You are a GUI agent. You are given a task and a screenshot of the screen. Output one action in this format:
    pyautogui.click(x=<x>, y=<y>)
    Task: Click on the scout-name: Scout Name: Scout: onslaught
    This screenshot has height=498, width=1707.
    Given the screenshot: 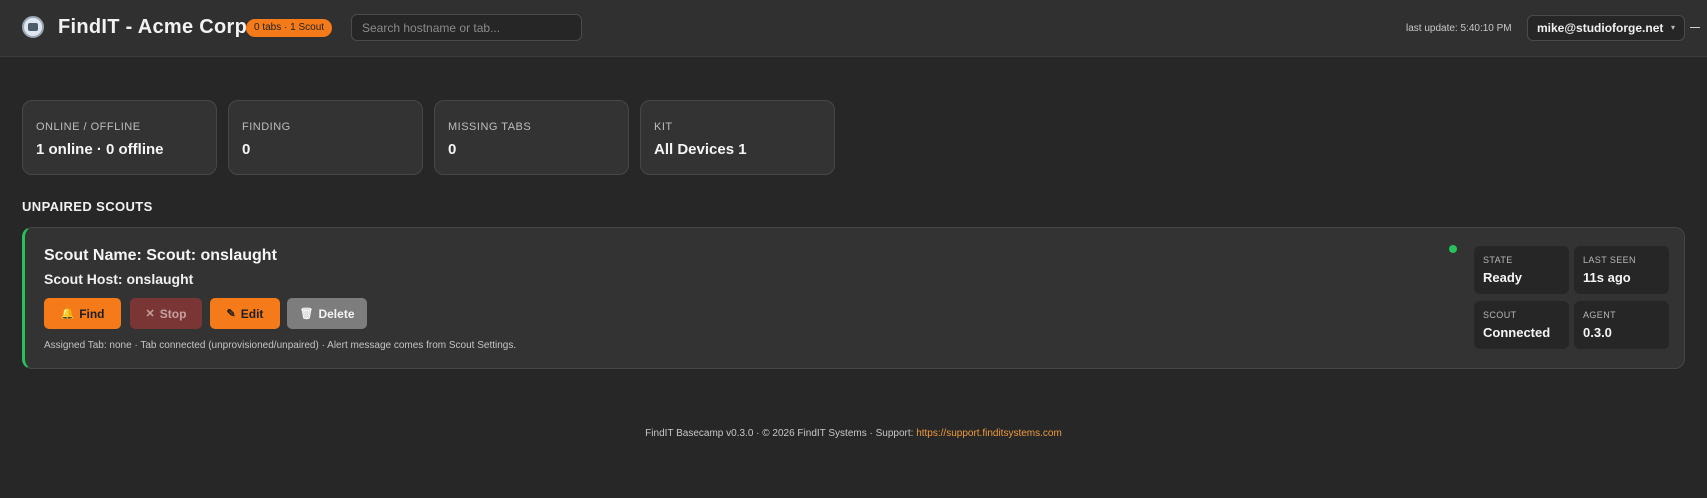 What is the action you would take?
    pyautogui.click(x=160, y=255)
    